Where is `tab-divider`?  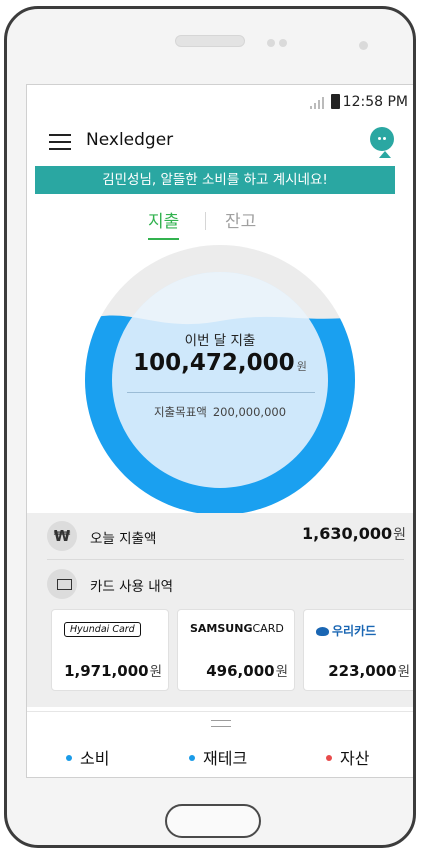 tab-divider is located at coordinates (205, 221).